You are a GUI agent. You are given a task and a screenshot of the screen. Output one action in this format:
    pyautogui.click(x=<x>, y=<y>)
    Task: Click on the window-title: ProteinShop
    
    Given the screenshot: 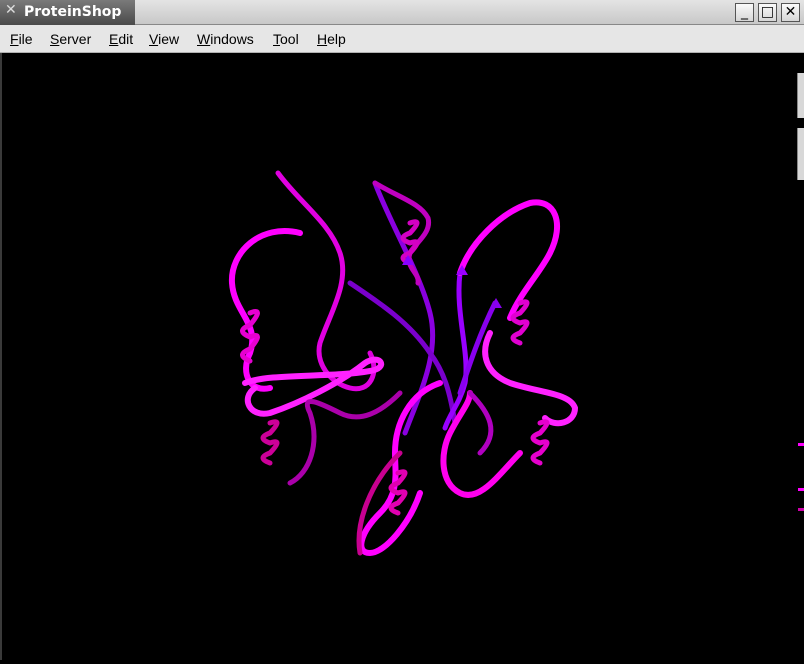 What is the action you would take?
    pyautogui.click(x=73, y=12)
    